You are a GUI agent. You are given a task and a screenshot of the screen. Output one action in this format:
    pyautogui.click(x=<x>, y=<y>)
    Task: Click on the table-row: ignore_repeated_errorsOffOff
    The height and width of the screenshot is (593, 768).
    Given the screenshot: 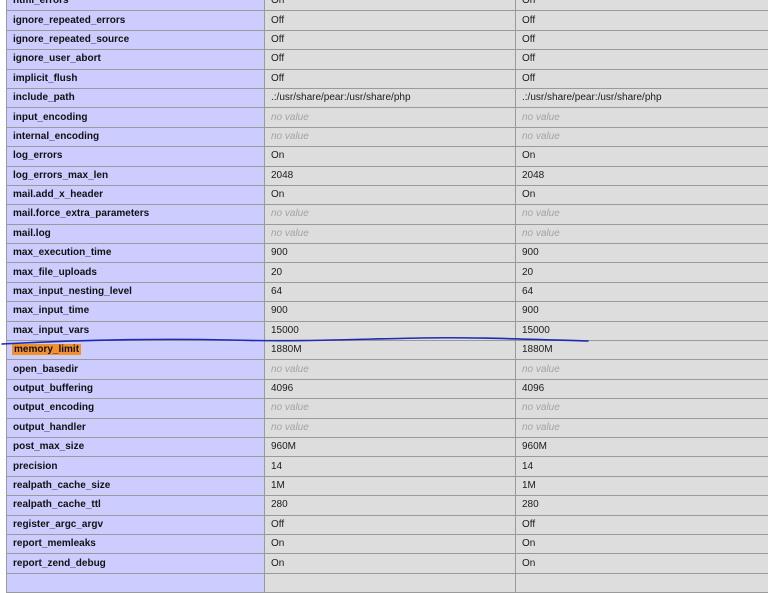 What is the action you would take?
    pyautogui.click(x=387, y=20)
    